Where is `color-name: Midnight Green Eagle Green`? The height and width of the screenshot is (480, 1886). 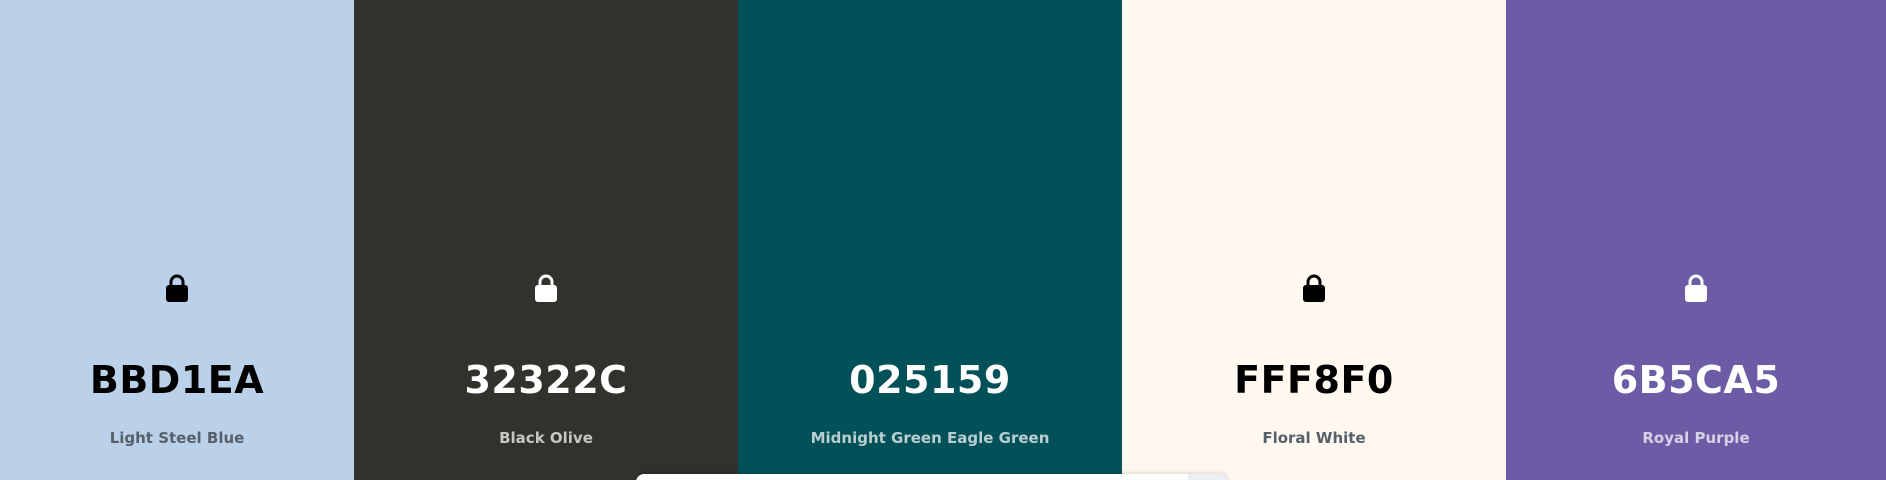 color-name: Midnight Green Eagle Green is located at coordinates (930, 438).